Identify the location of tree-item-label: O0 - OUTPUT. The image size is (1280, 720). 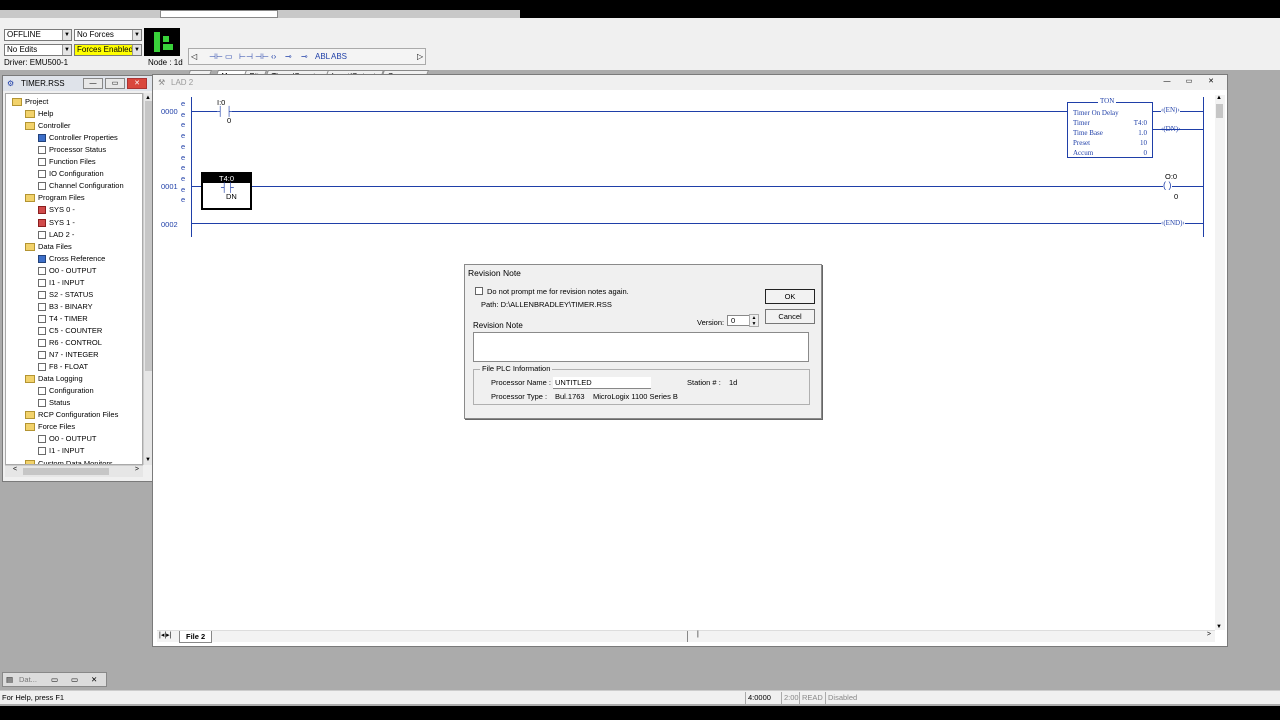
(73, 270).